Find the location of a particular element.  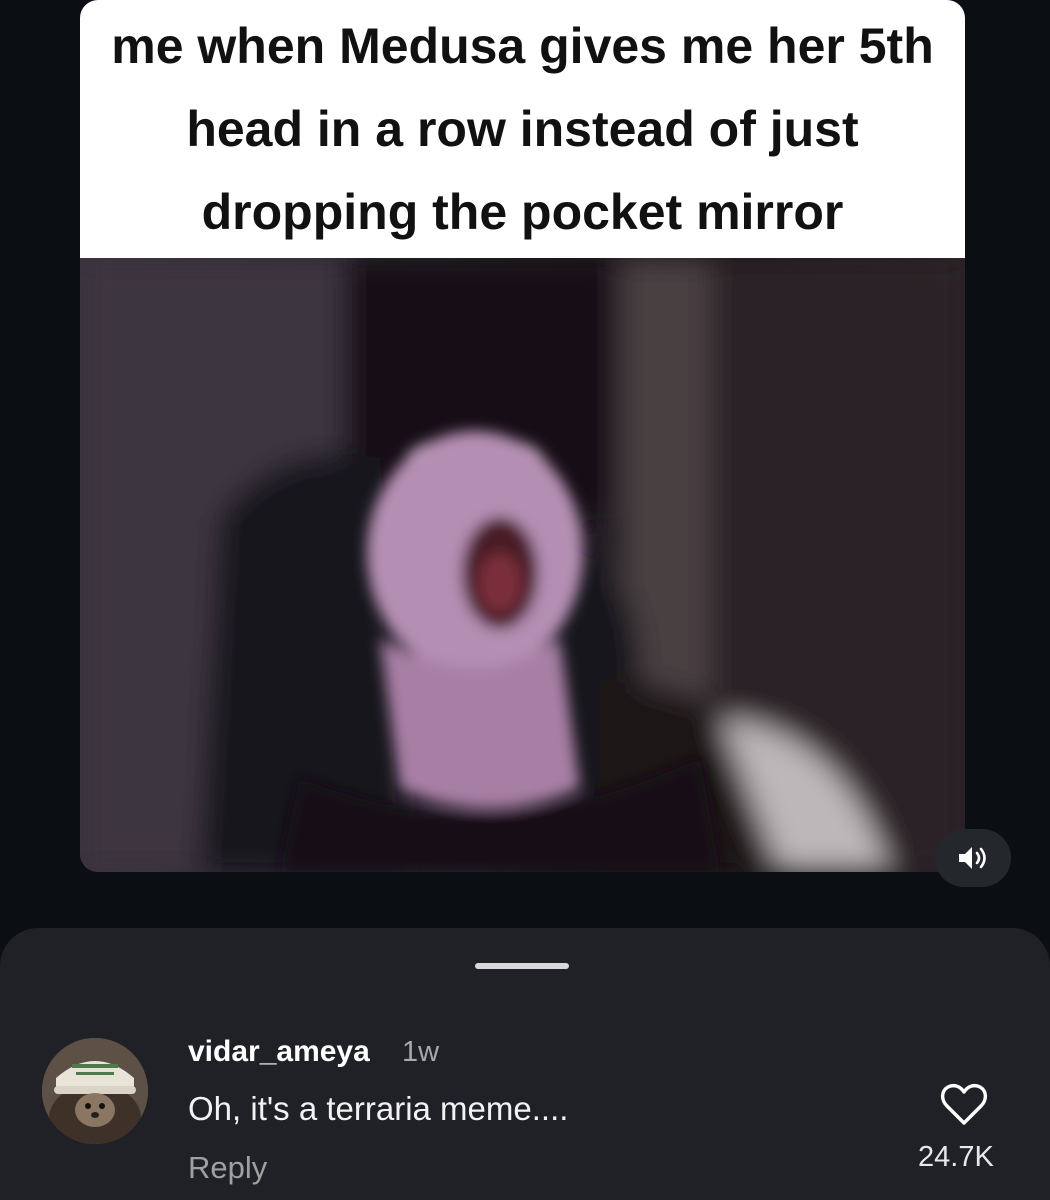

heart-outline-icon is located at coordinates (964, 1105).